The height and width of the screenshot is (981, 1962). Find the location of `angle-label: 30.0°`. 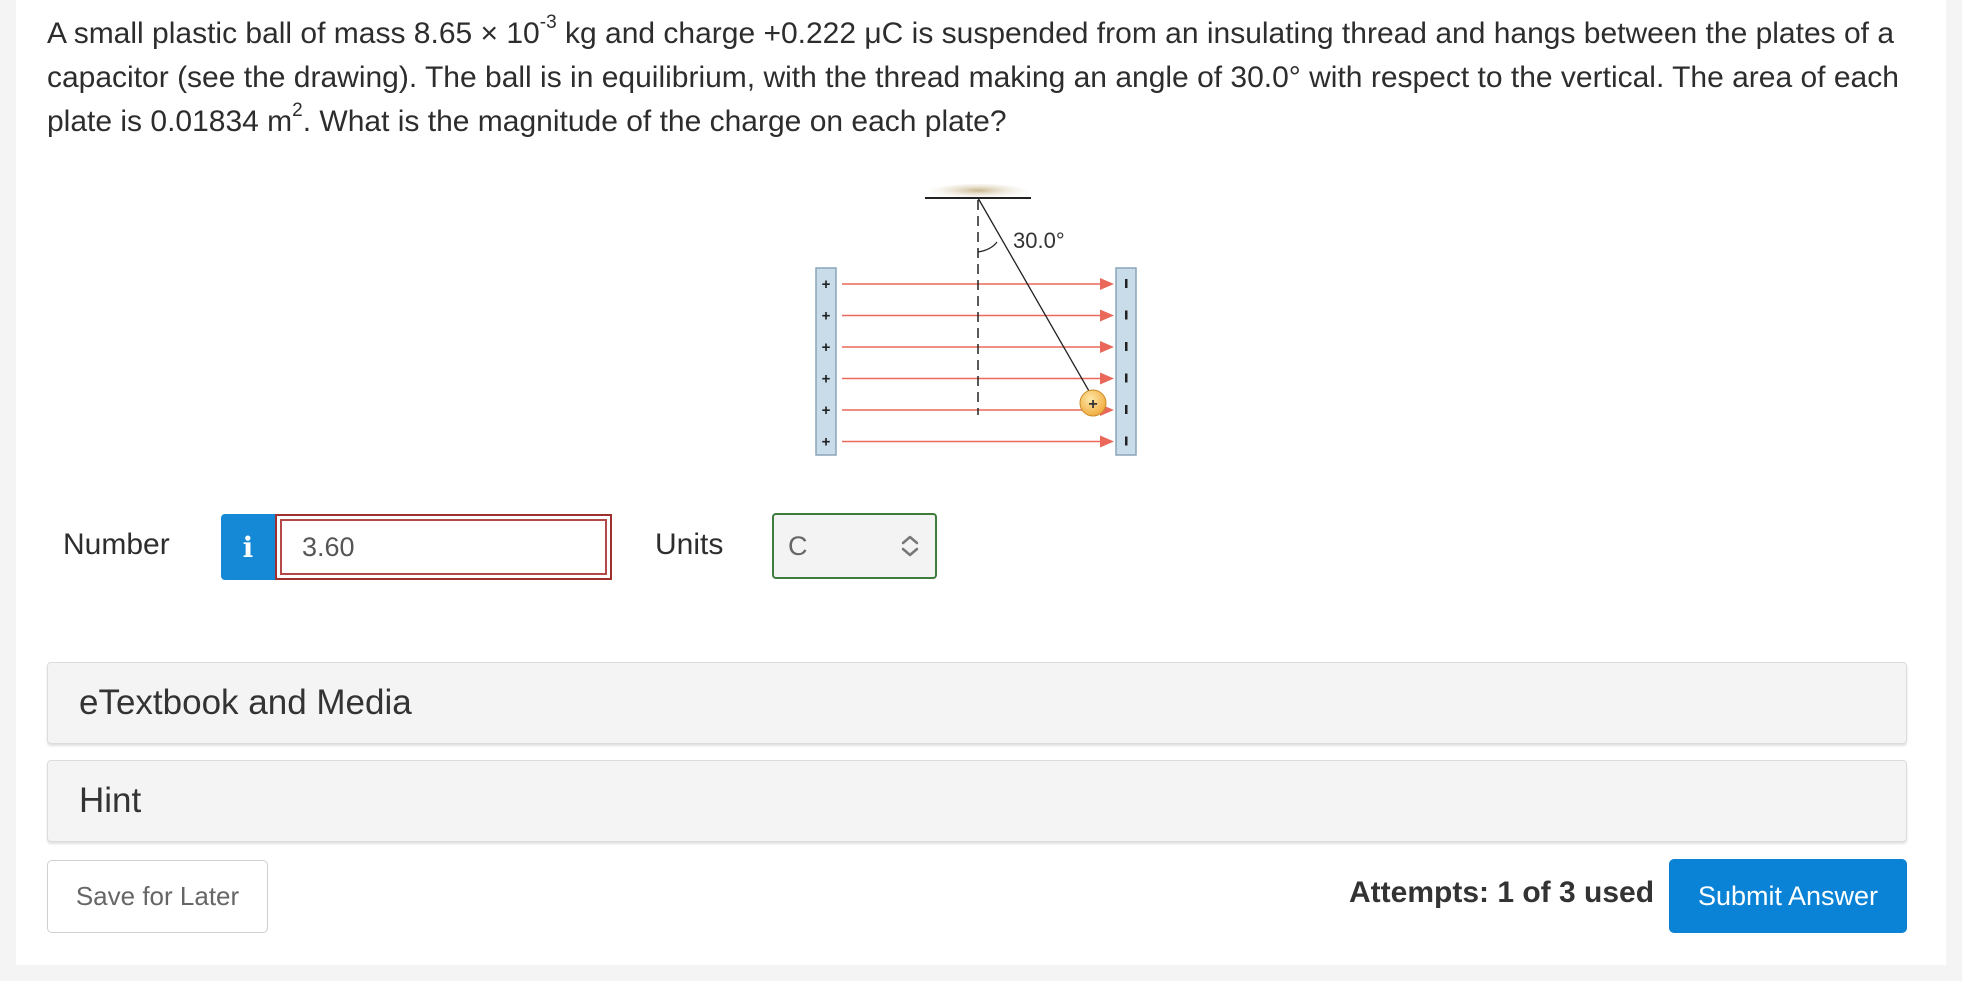

angle-label: 30.0° is located at coordinates (1039, 240).